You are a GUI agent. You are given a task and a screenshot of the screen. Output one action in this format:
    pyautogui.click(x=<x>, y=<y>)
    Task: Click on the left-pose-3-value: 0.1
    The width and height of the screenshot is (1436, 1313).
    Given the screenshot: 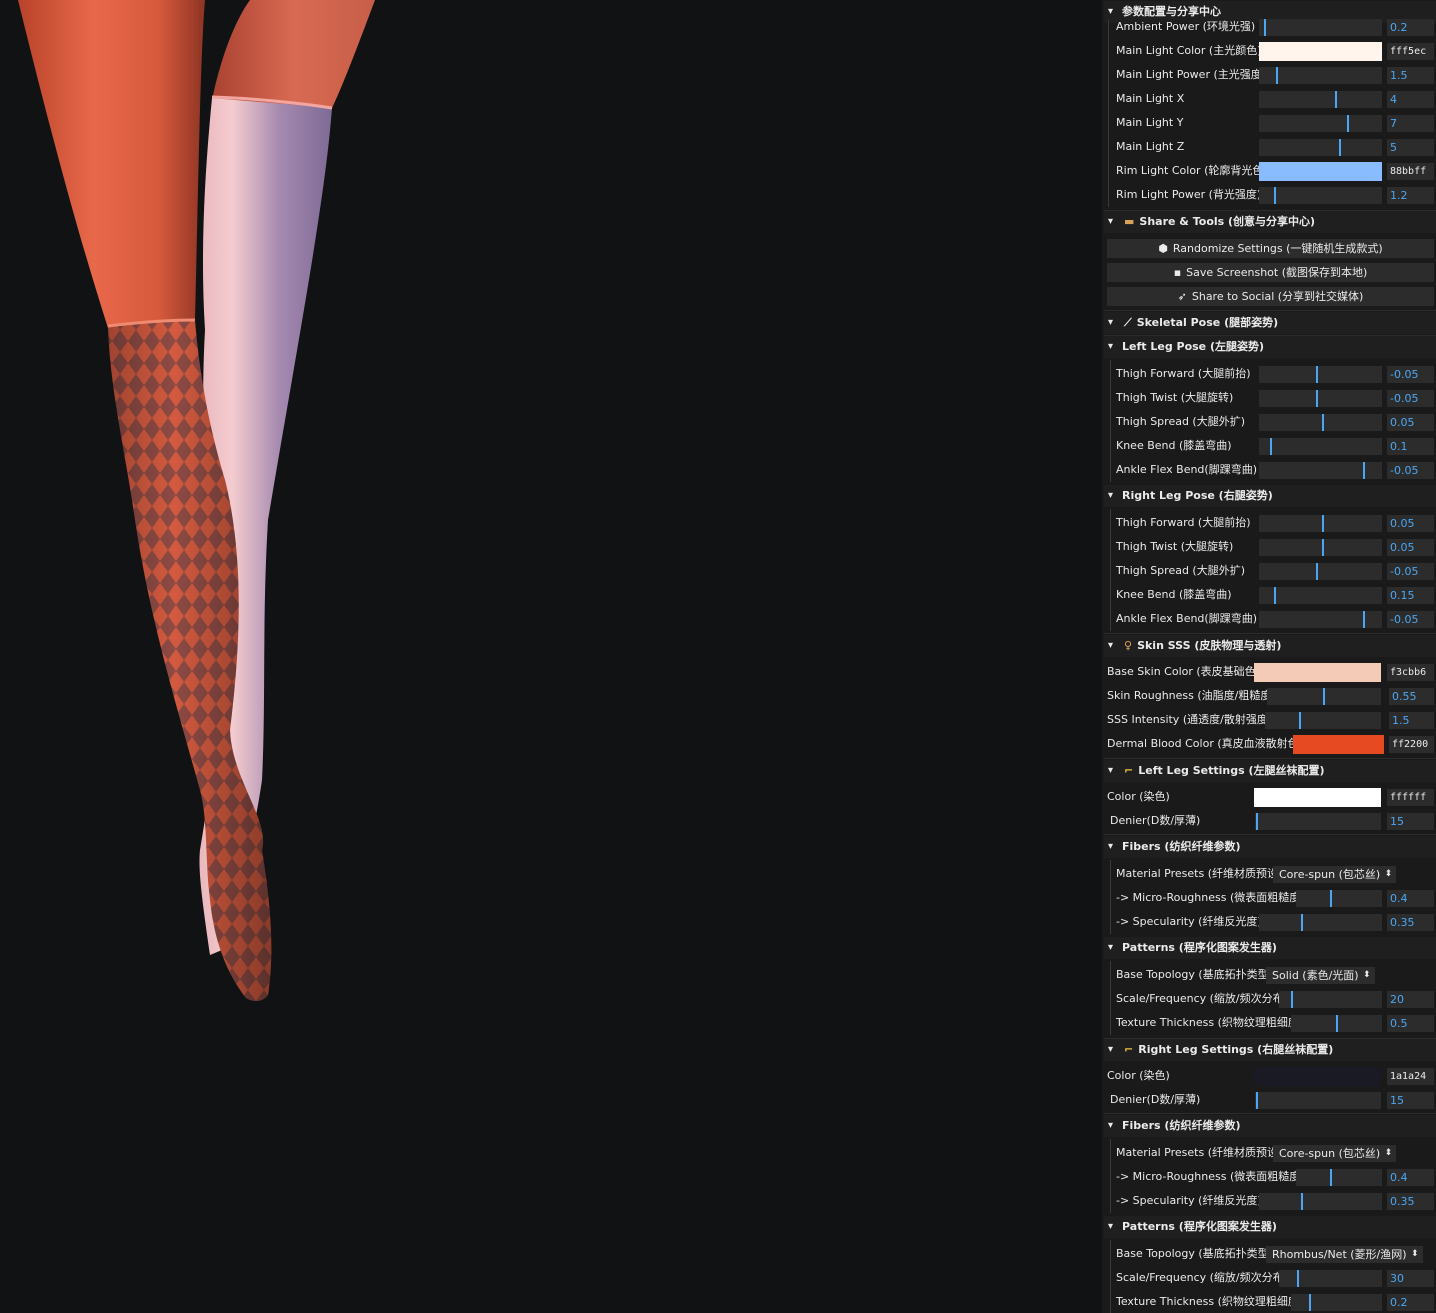 What is the action you would take?
    pyautogui.click(x=1410, y=446)
    